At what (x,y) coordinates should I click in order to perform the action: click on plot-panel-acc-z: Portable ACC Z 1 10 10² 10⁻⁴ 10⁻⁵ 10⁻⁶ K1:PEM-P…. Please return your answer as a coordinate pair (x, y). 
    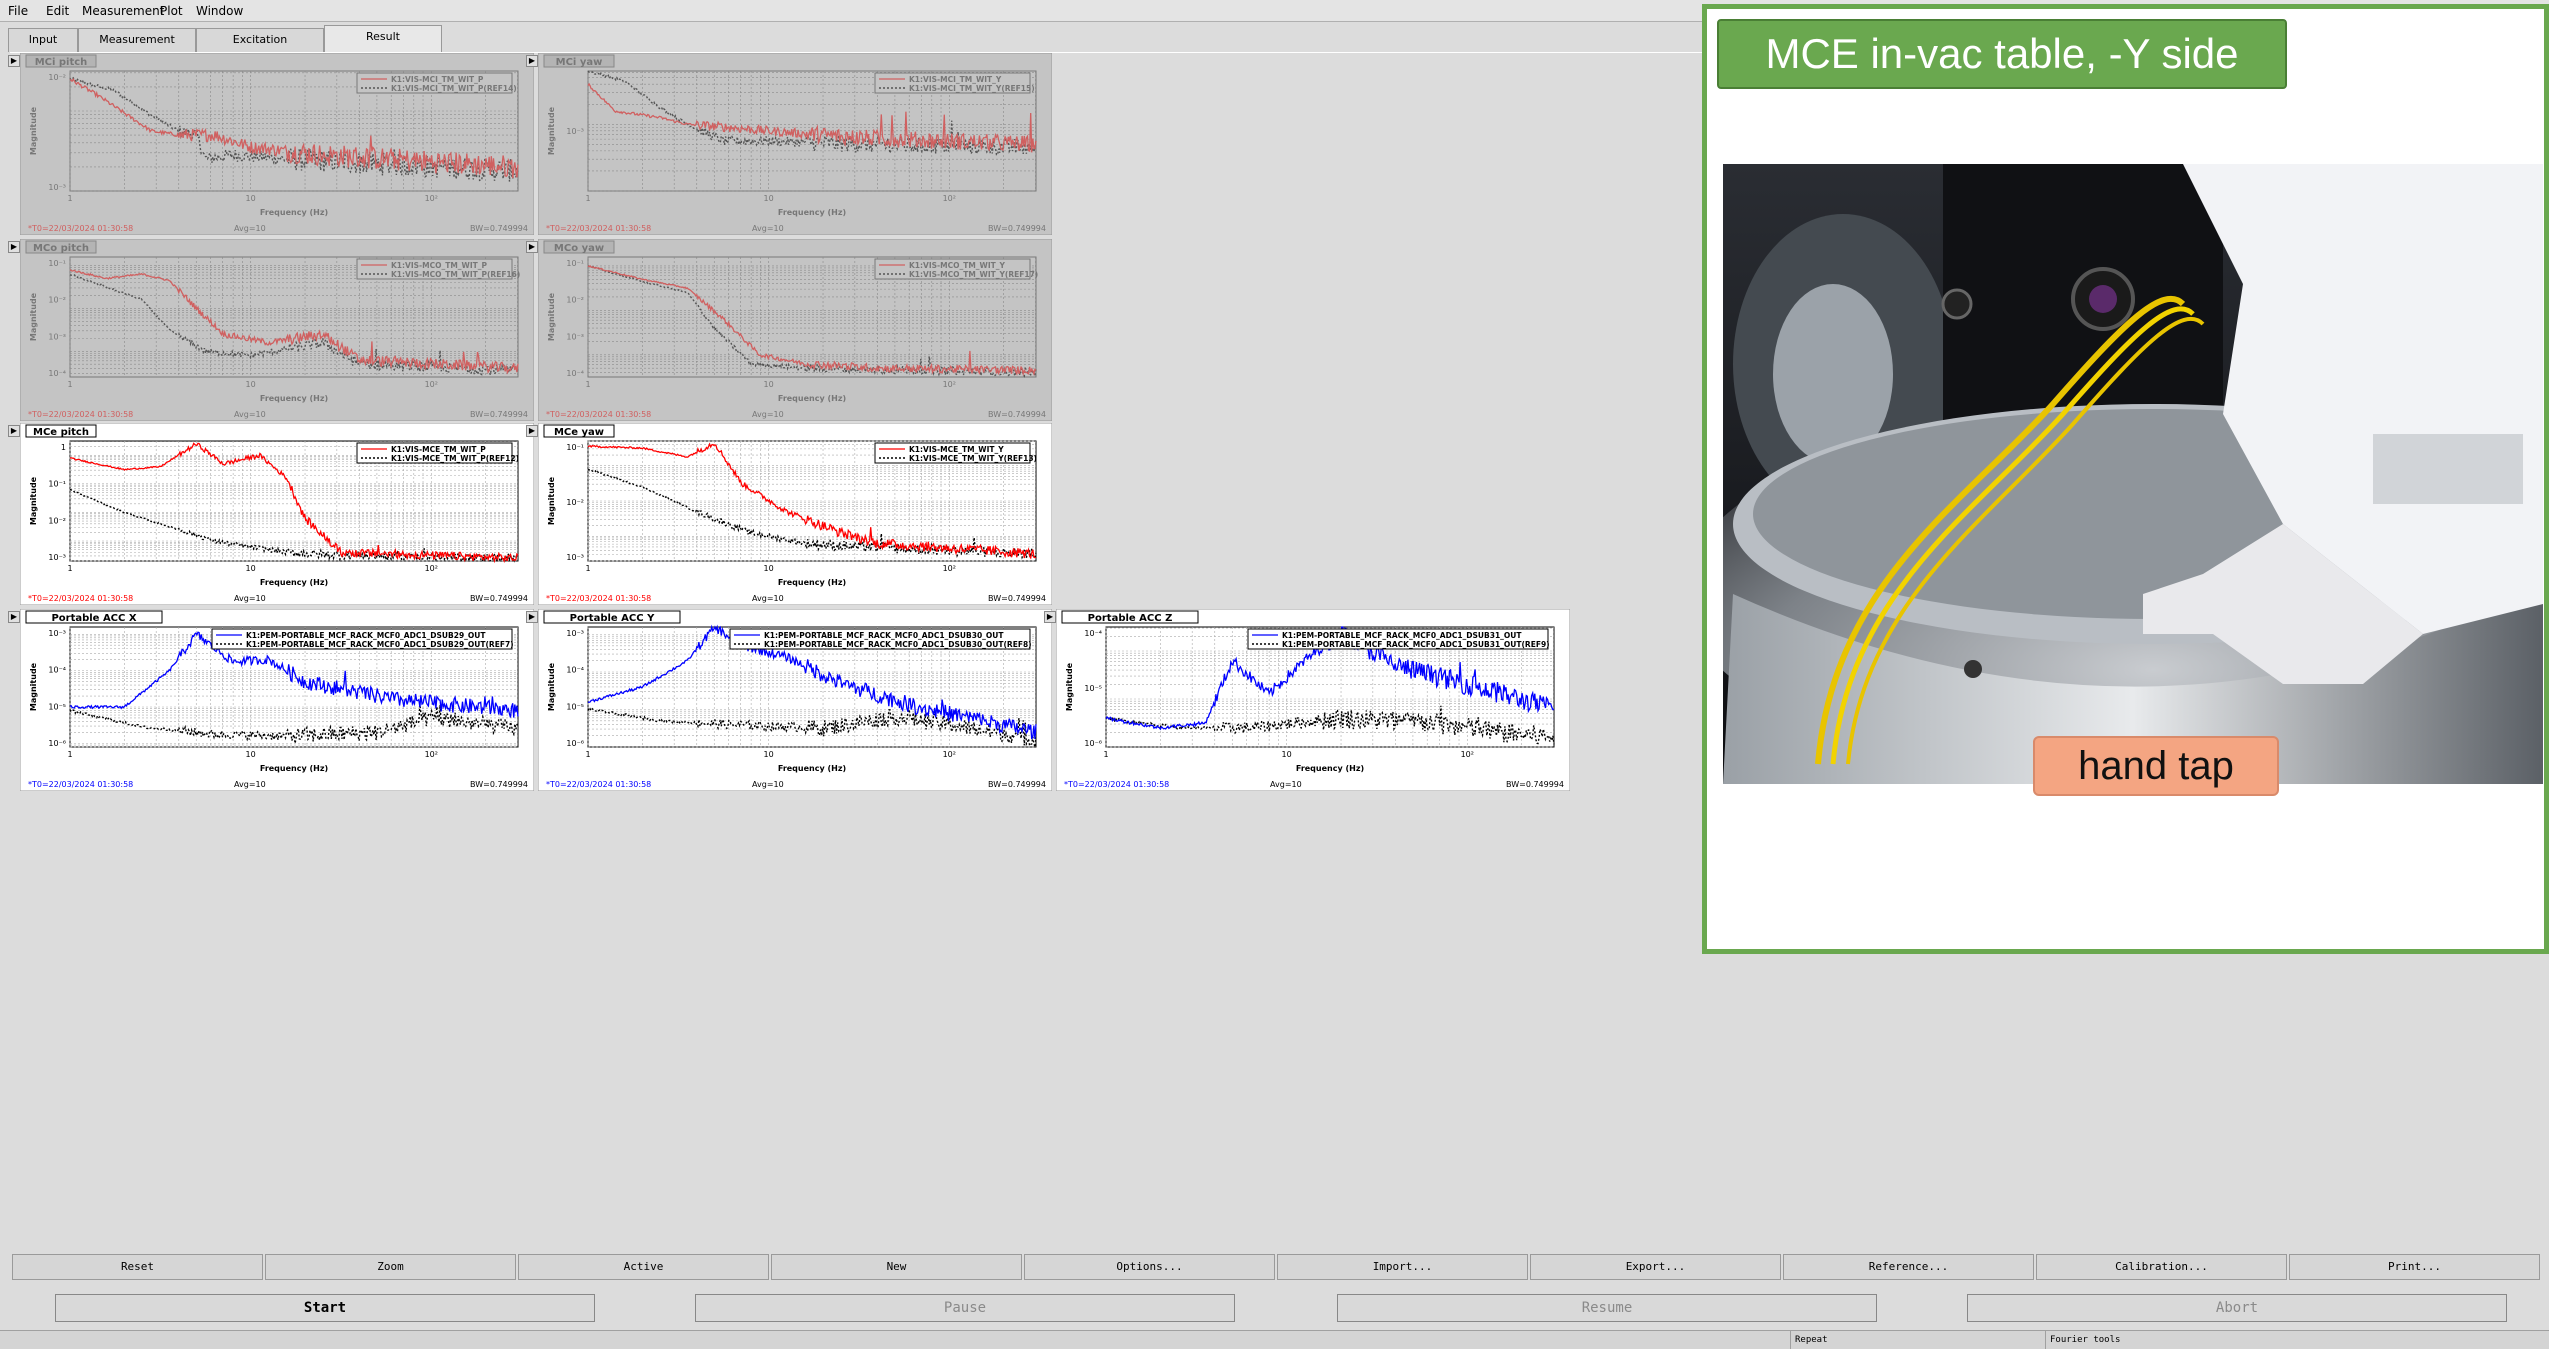
    Looking at the image, I should click on (1313, 700).